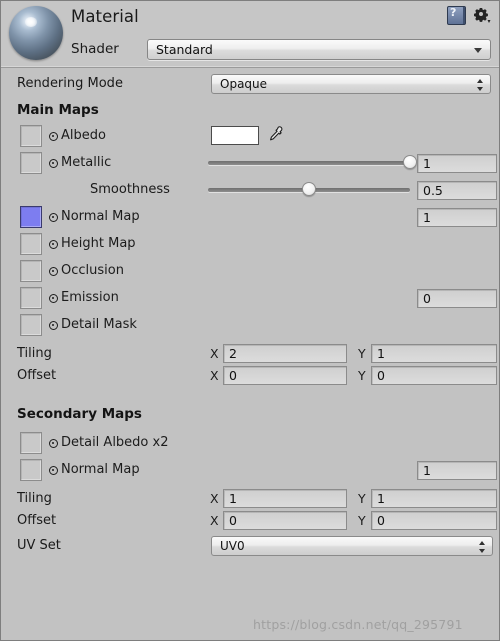 This screenshot has width=500, height=641. What do you see at coordinates (53, 271) in the screenshot?
I see `occlusion-target-icon` at bounding box center [53, 271].